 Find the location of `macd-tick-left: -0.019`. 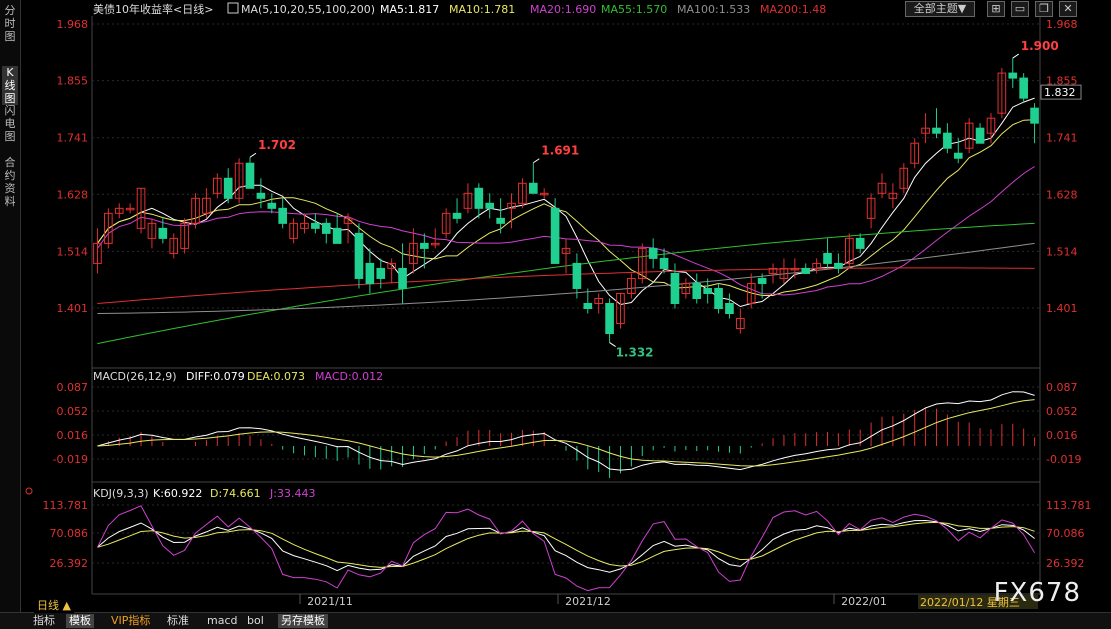

macd-tick-left: -0.019 is located at coordinates (70, 459).